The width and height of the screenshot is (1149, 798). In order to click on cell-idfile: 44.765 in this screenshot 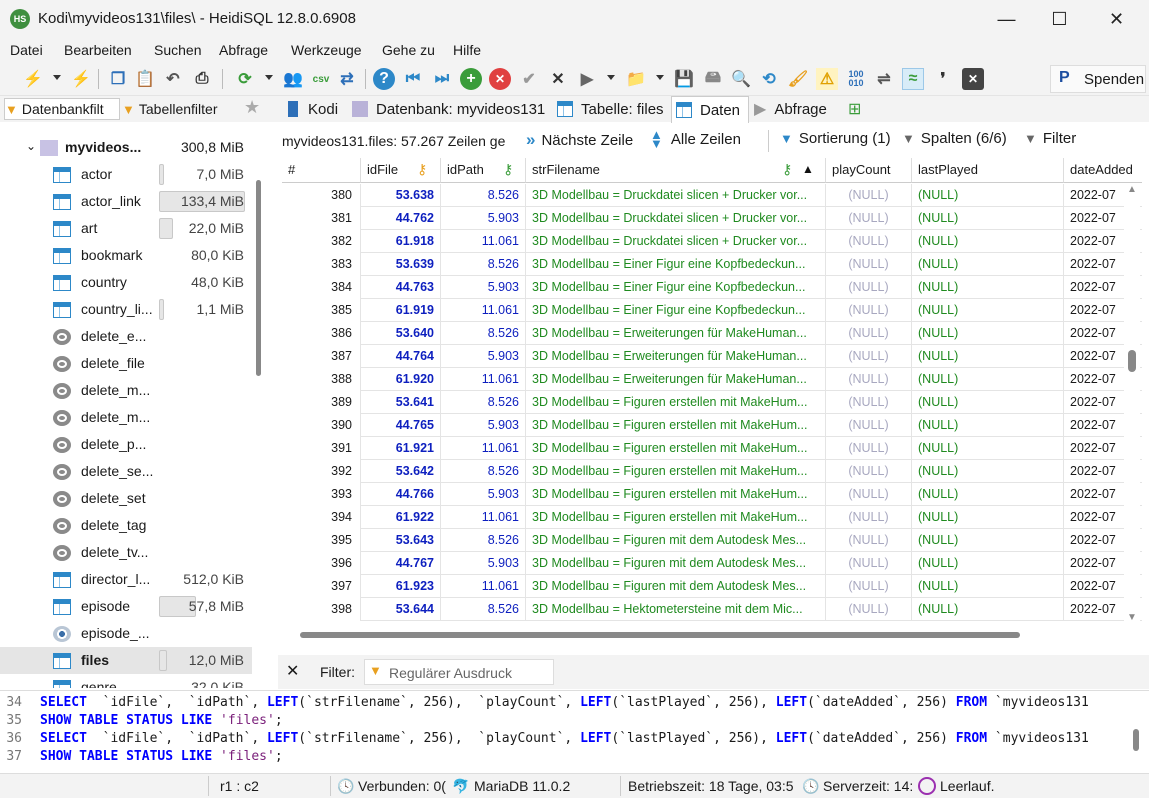, I will do `click(401, 425)`.